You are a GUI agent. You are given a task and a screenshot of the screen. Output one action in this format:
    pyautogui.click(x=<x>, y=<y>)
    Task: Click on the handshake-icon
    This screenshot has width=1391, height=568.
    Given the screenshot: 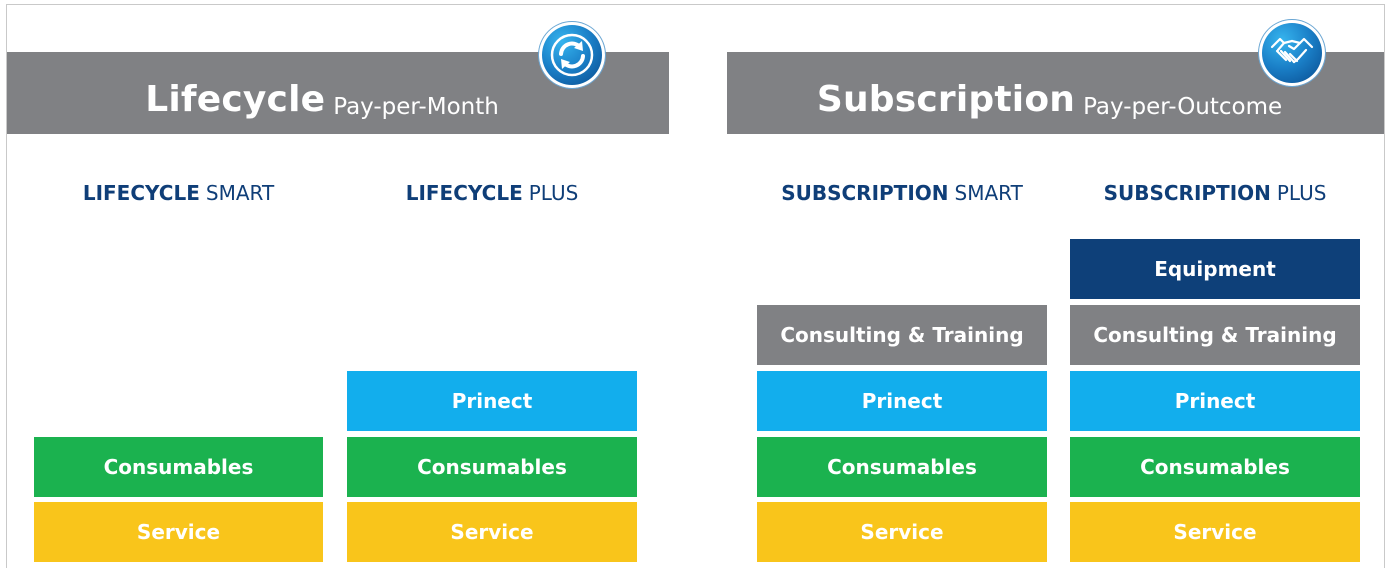 What is the action you would take?
    pyautogui.click(x=1292, y=53)
    